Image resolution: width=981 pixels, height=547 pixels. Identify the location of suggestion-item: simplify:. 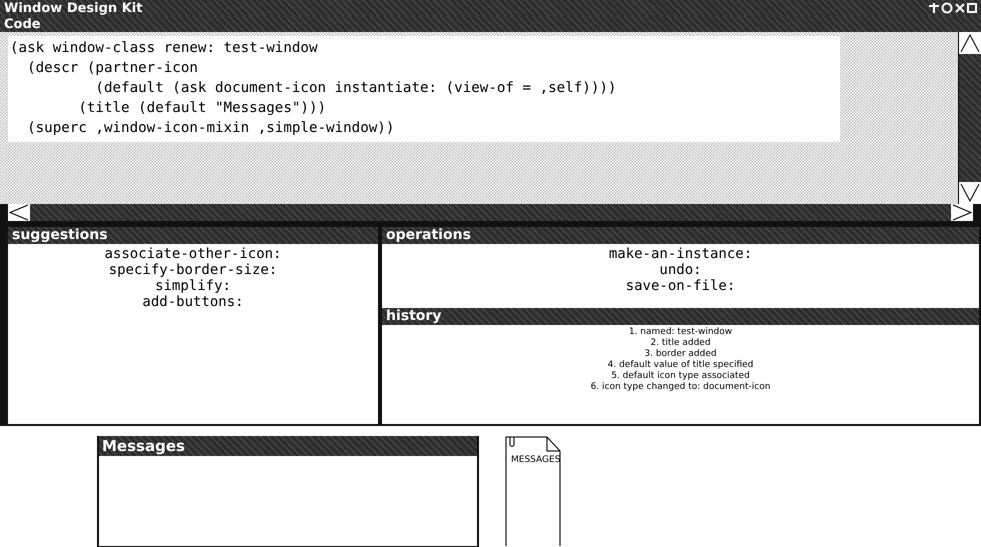
(193, 286).